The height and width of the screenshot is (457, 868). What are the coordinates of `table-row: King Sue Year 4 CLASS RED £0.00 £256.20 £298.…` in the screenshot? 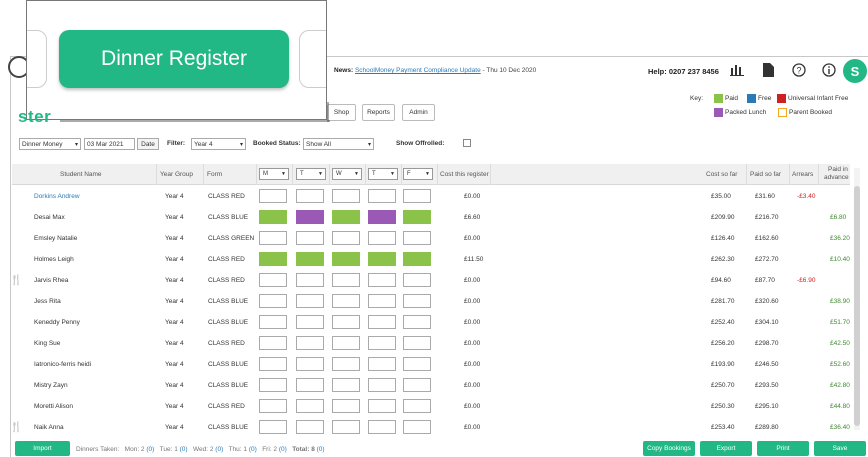 It's located at (431, 343).